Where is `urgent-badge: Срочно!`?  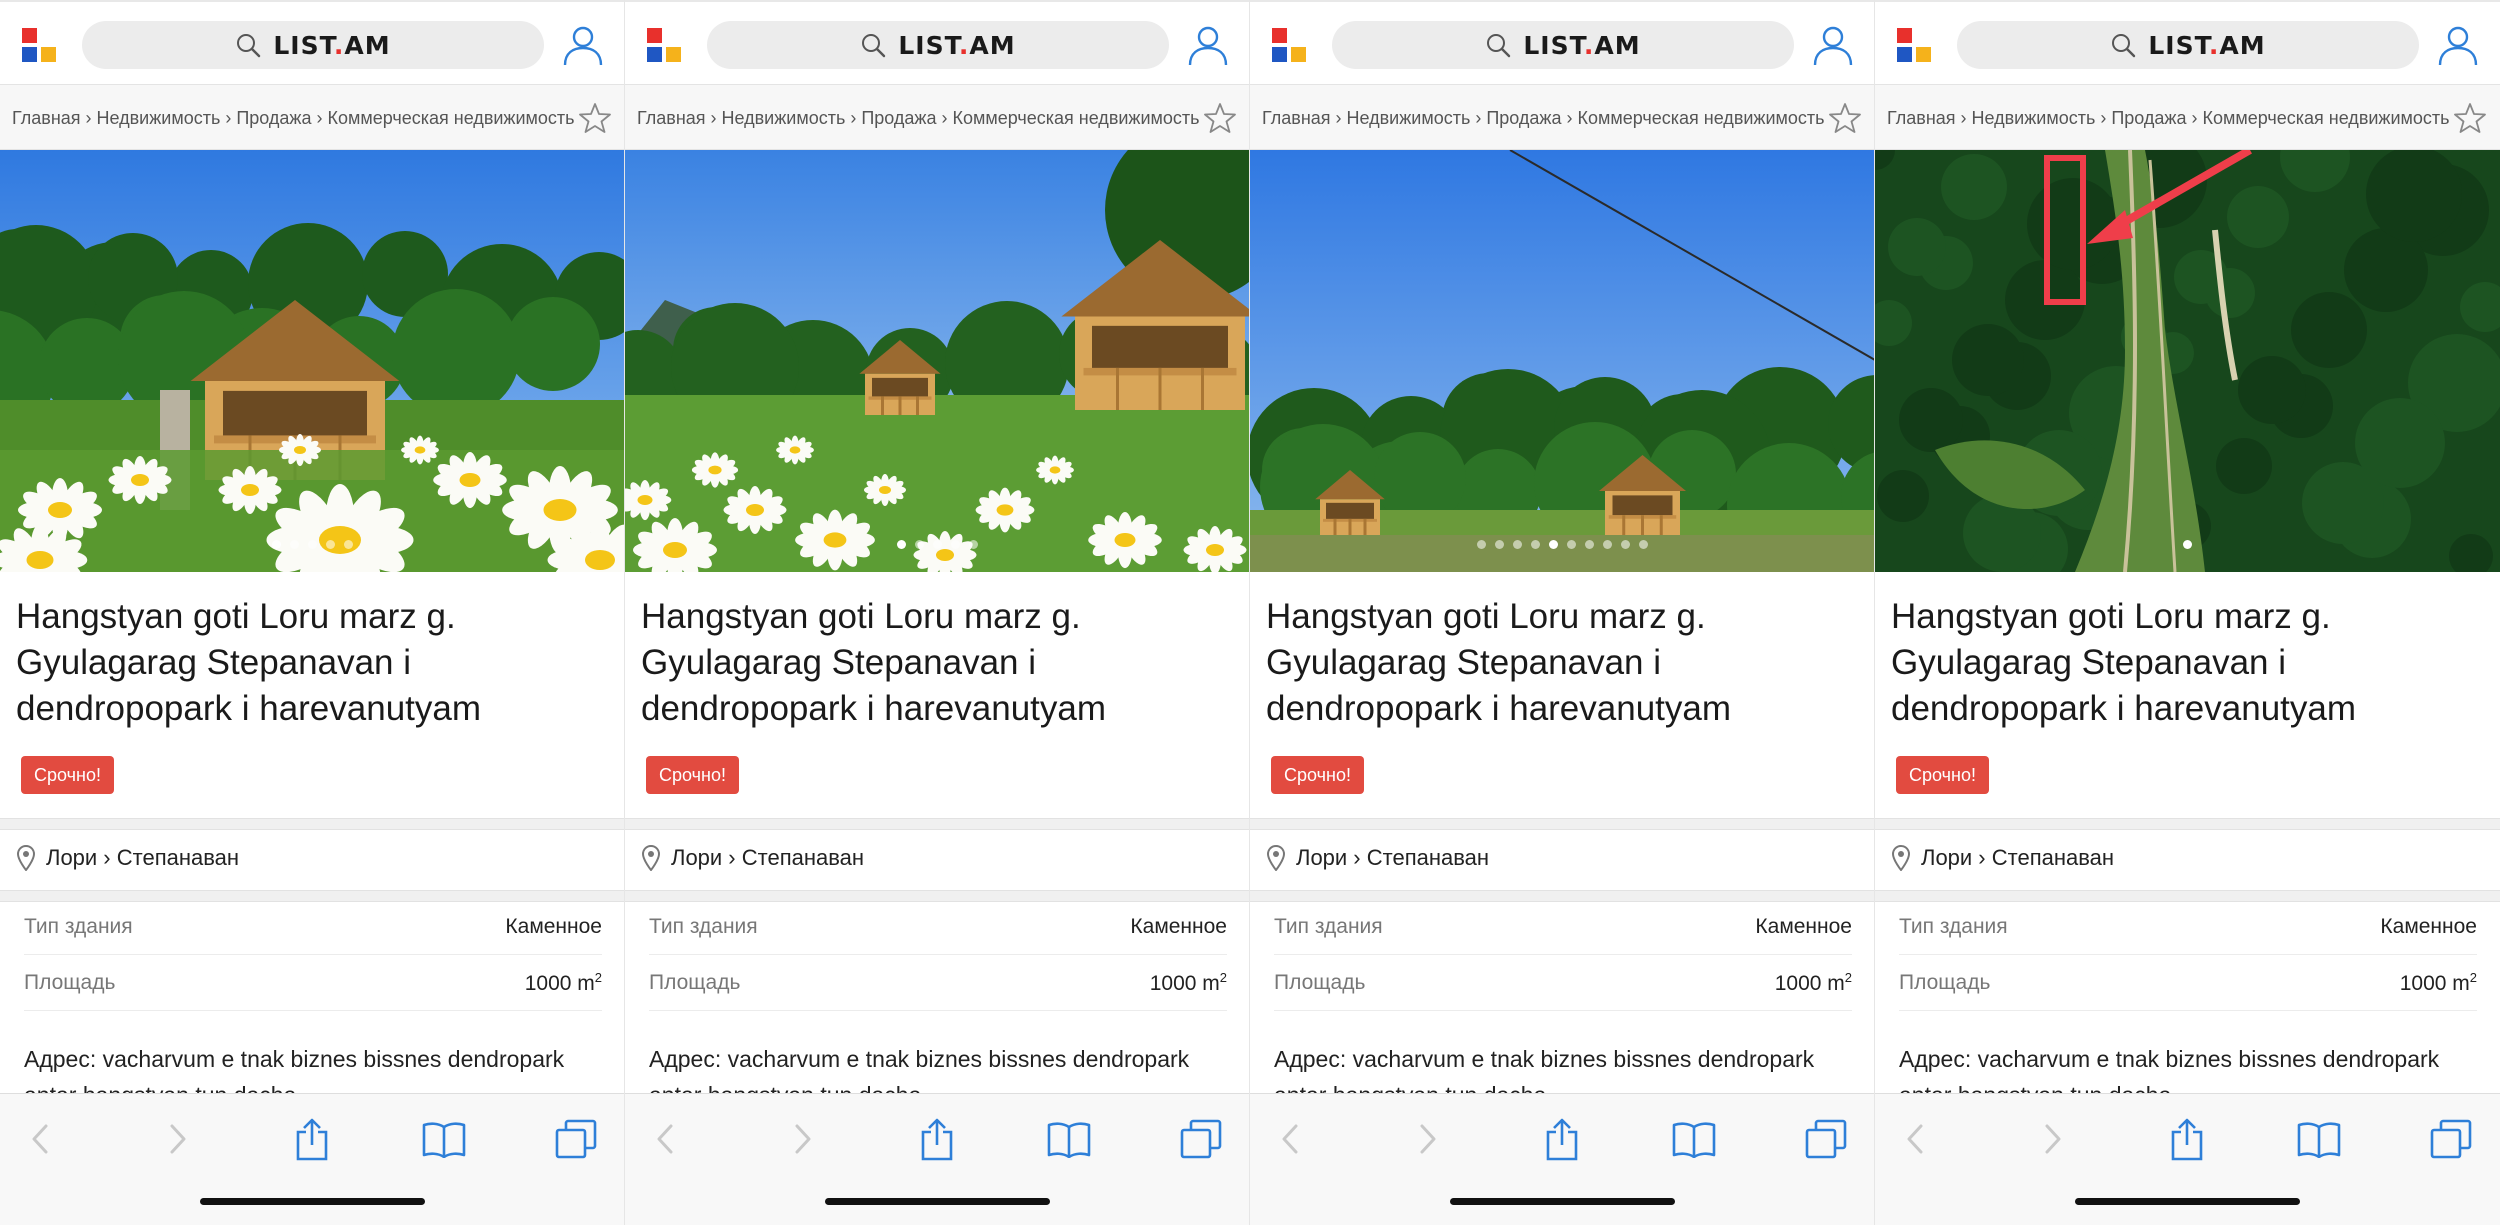
urgent-badge: Срочно! is located at coordinates (1942, 775).